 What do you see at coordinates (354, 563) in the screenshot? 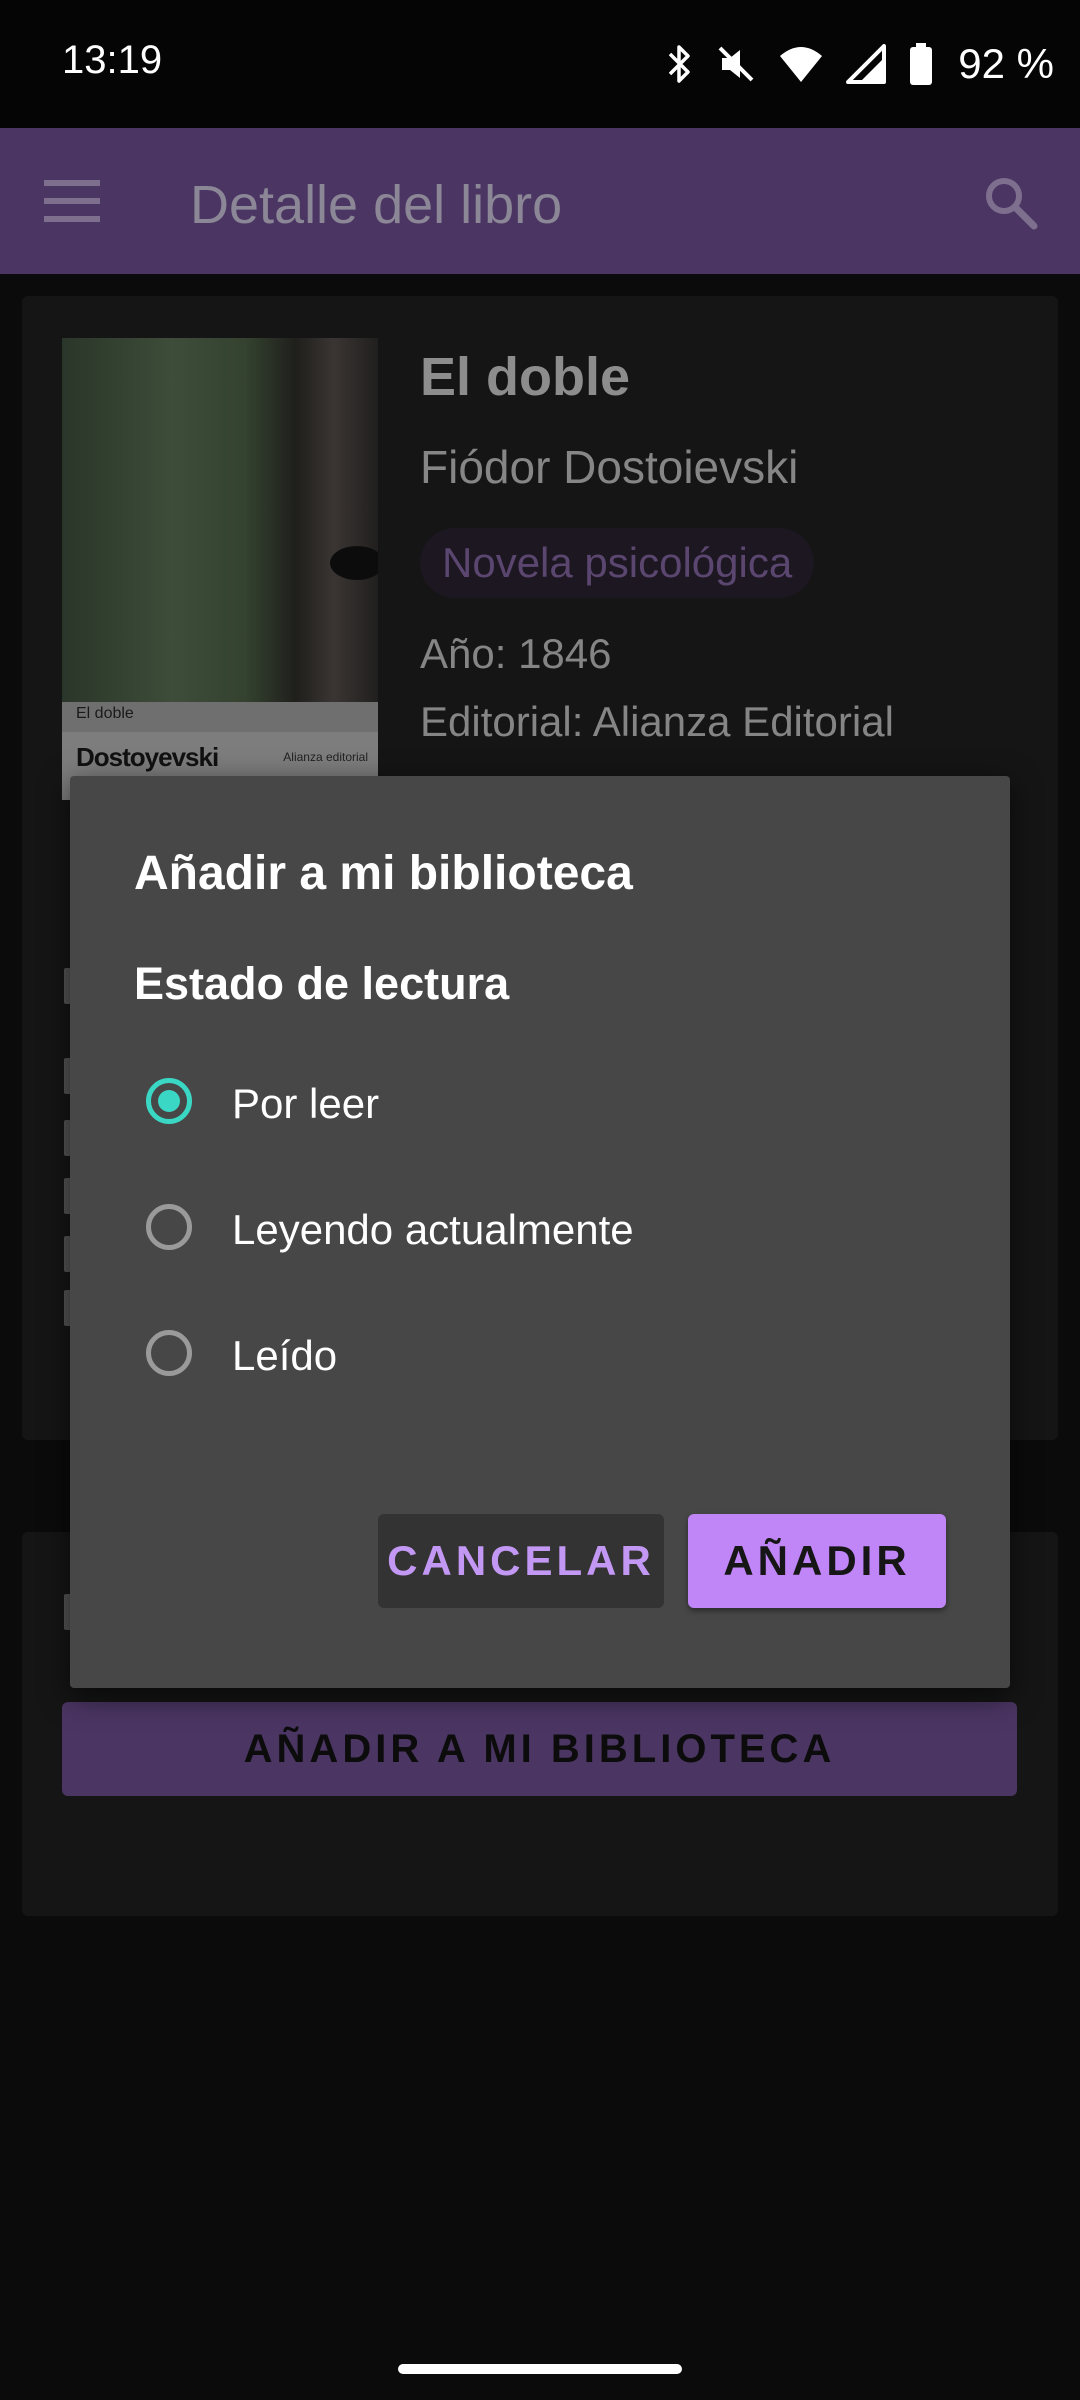
I see `cover-eye` at bounding box center [354, 563].